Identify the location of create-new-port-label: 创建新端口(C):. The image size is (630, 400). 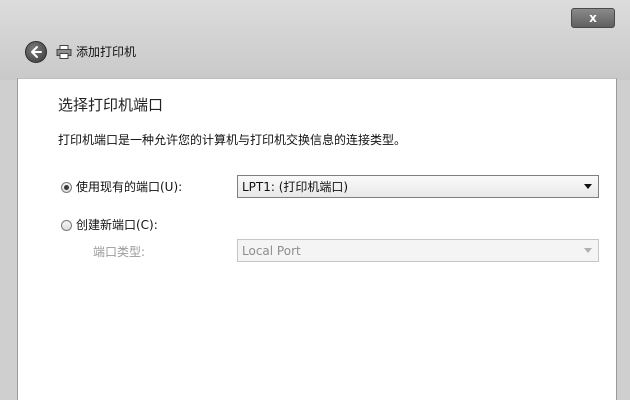
(117, 225).